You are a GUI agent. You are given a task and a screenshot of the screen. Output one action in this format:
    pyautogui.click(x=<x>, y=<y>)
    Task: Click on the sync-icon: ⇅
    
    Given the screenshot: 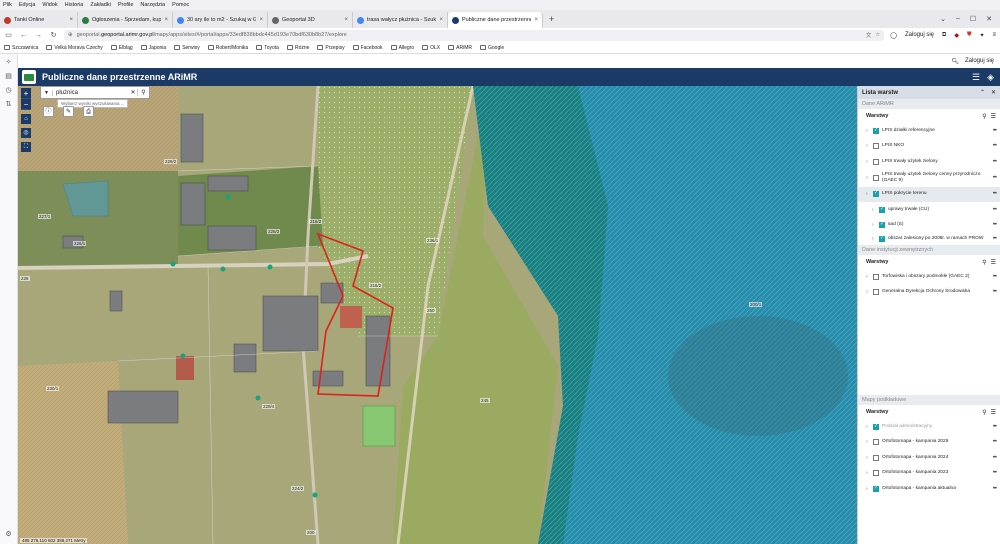 What is the action you would take?
    pyautogui.click(x=9, y=104)
    